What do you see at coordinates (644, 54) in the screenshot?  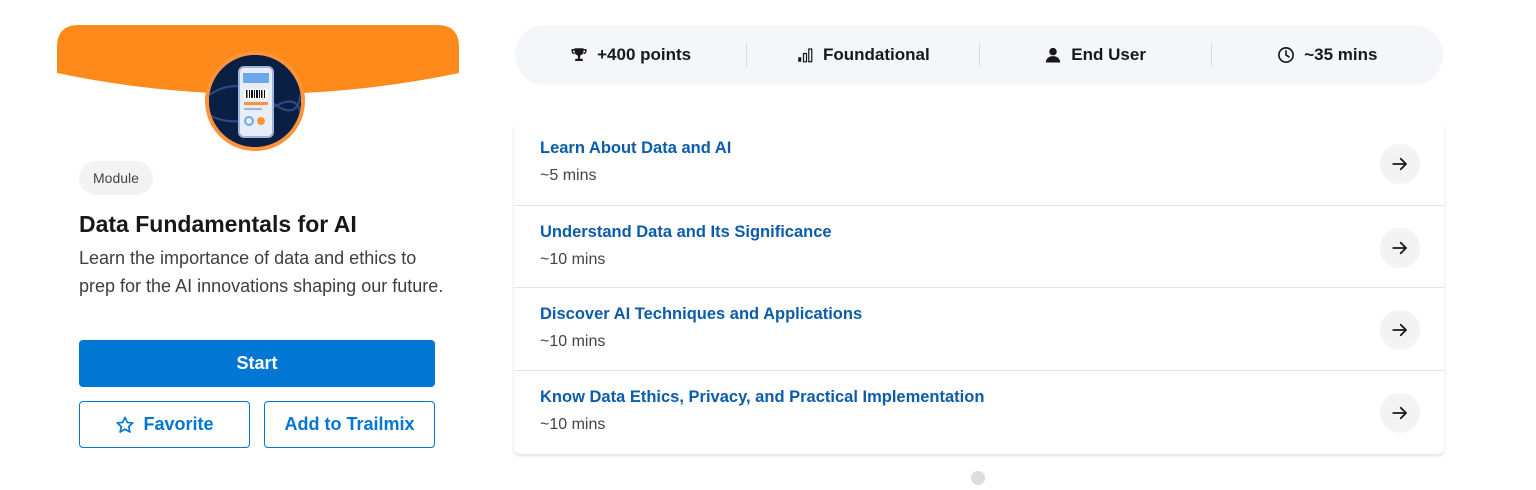 I see `stat-points-label: +400 points` at bounding box center [644, 54].